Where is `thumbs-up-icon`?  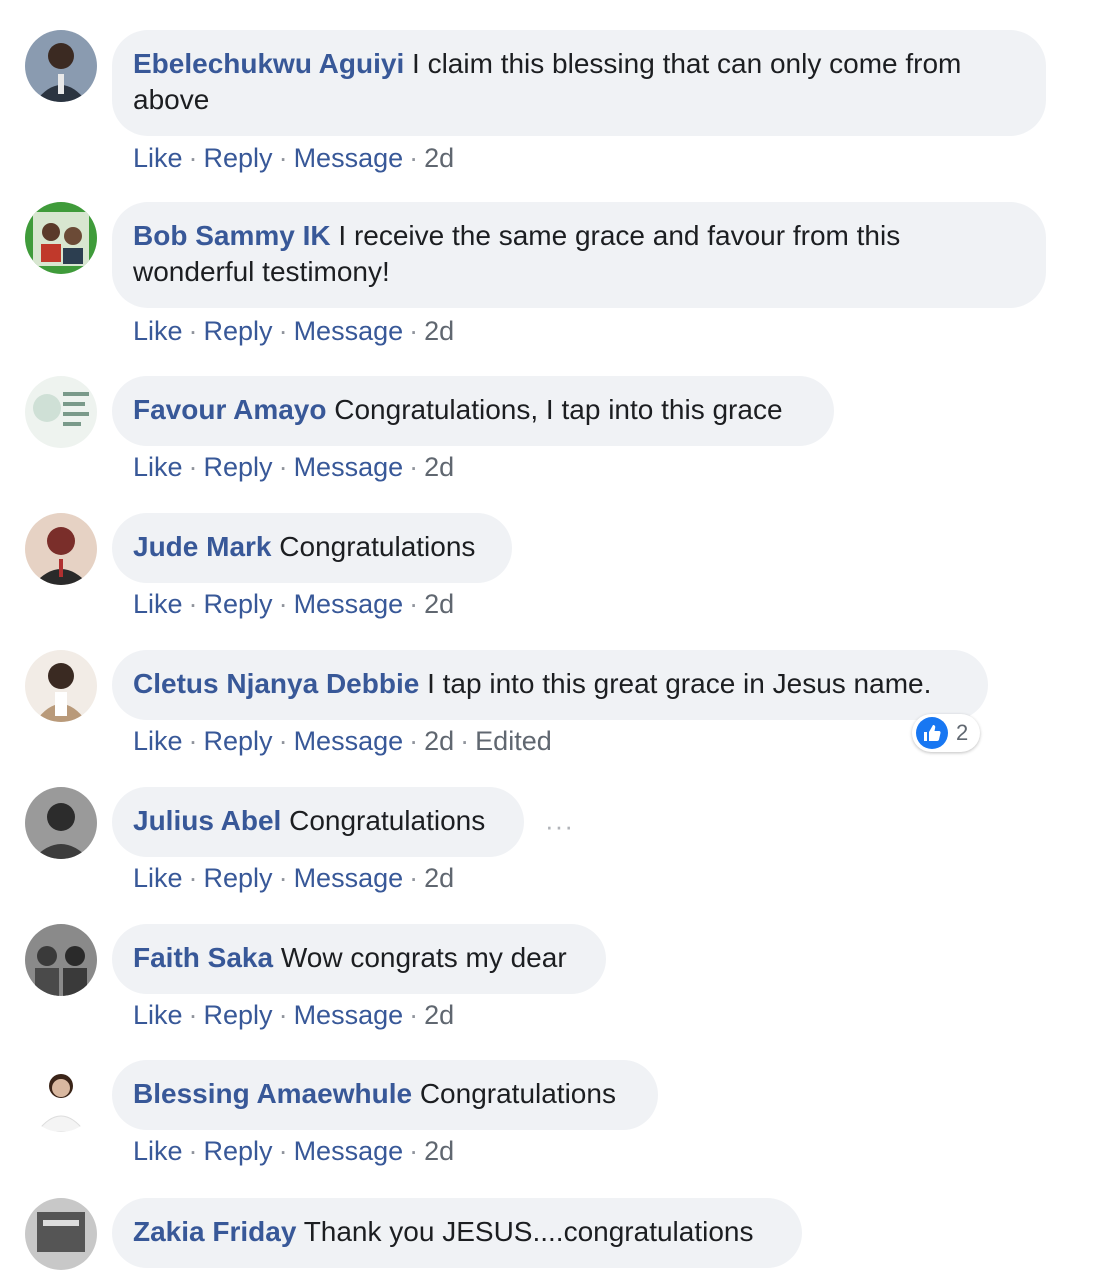
thumbs-up-icon is located at coordinates (932, 733).